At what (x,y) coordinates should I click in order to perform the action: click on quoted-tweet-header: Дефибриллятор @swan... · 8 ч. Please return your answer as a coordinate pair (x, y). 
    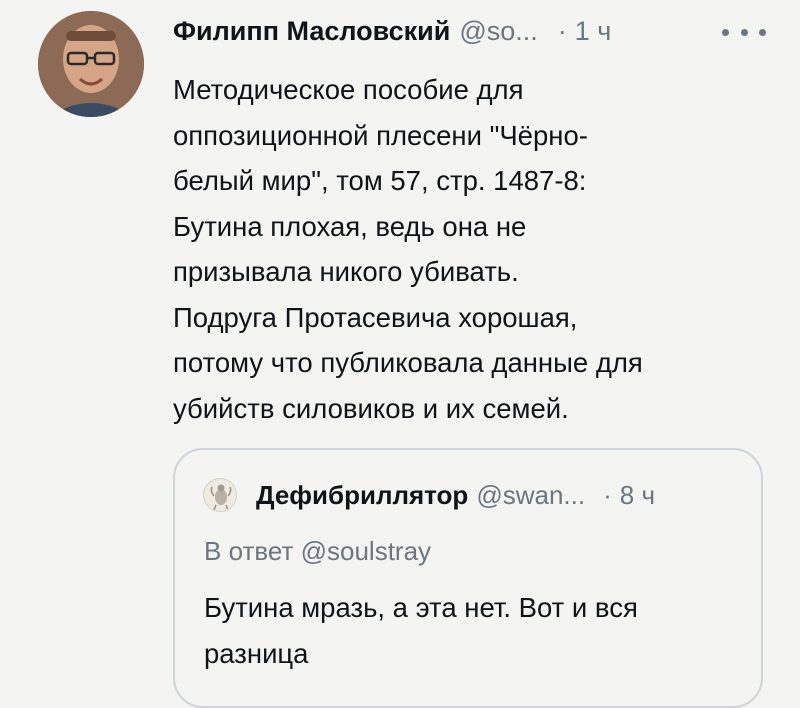
    Looking at the image, I should click on (455, 495).